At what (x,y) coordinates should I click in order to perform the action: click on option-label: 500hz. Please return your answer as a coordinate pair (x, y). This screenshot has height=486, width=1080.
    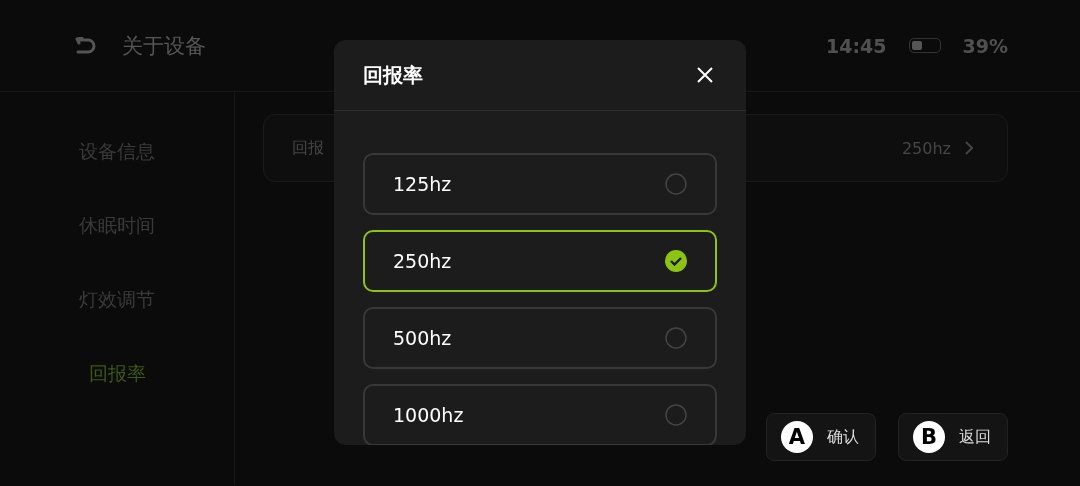
    Looking at the image, I should click on (422, 338).